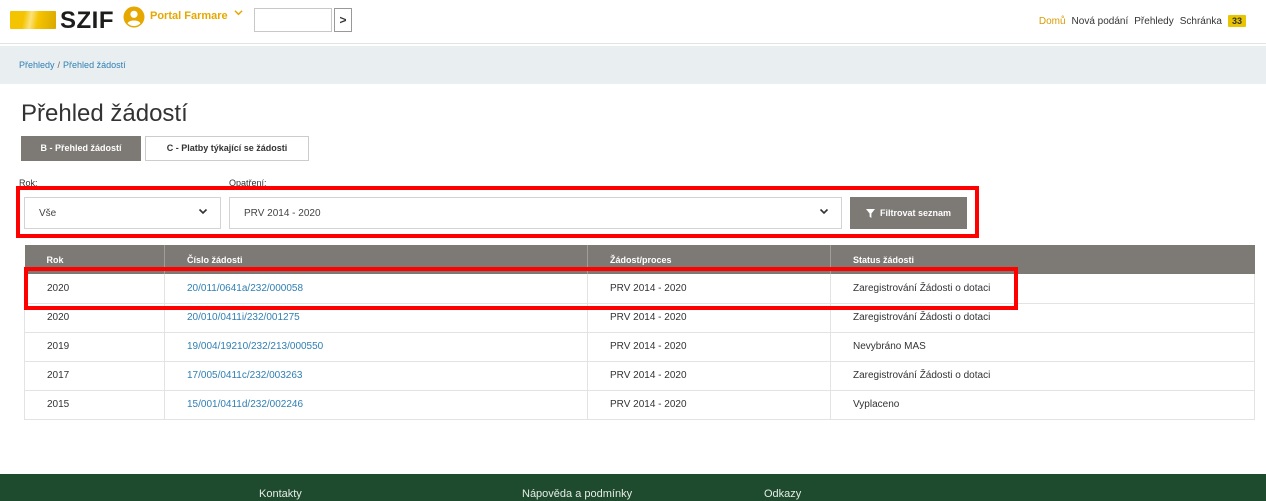  I want to click on request-number-link: 15/001/0411d/232/002246, so click(245, 404).